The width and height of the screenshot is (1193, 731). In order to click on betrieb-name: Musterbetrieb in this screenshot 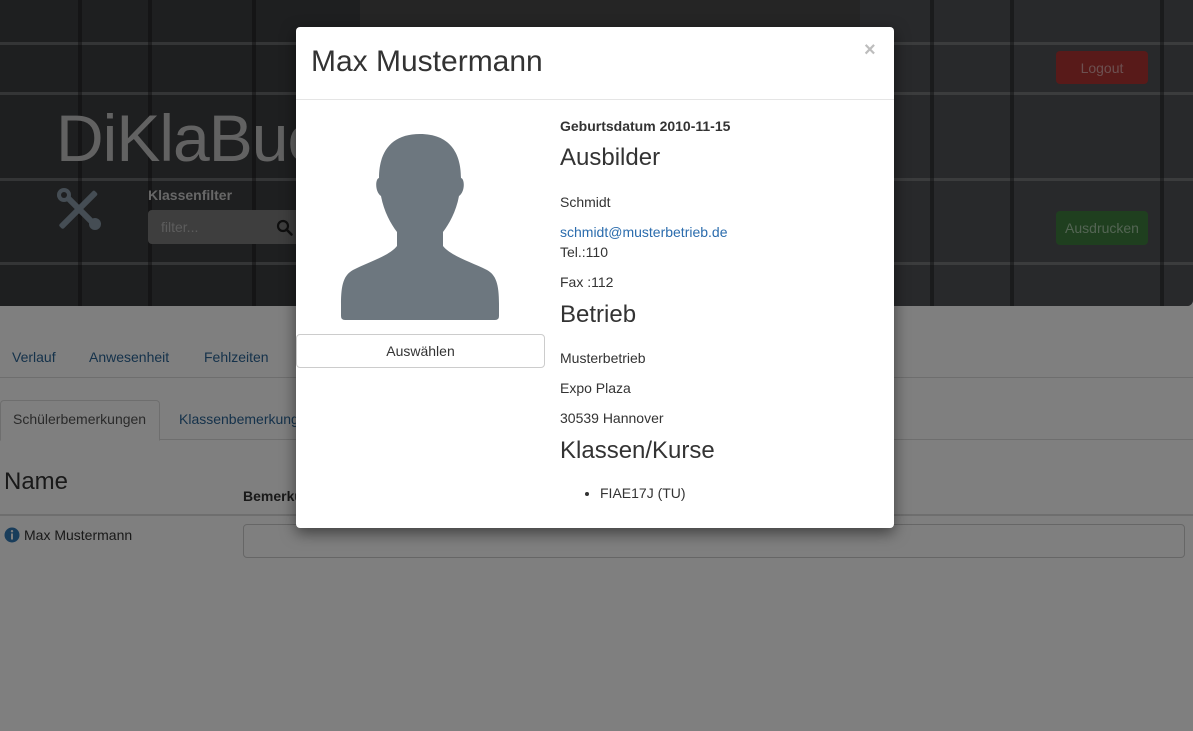, I will do `click(603, 358)`.